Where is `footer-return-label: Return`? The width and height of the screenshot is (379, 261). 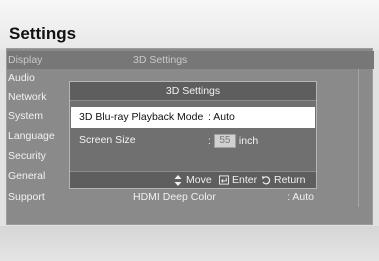 footer-return-label: Return is located at coordinates (290, 180).